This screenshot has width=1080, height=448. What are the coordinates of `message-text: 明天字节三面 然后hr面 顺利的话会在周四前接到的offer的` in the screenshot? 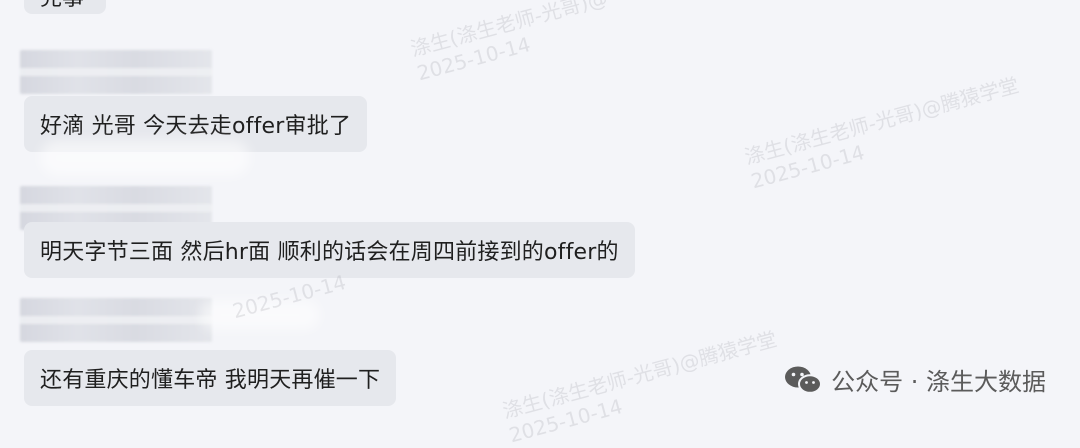 It's located at (329, 252).